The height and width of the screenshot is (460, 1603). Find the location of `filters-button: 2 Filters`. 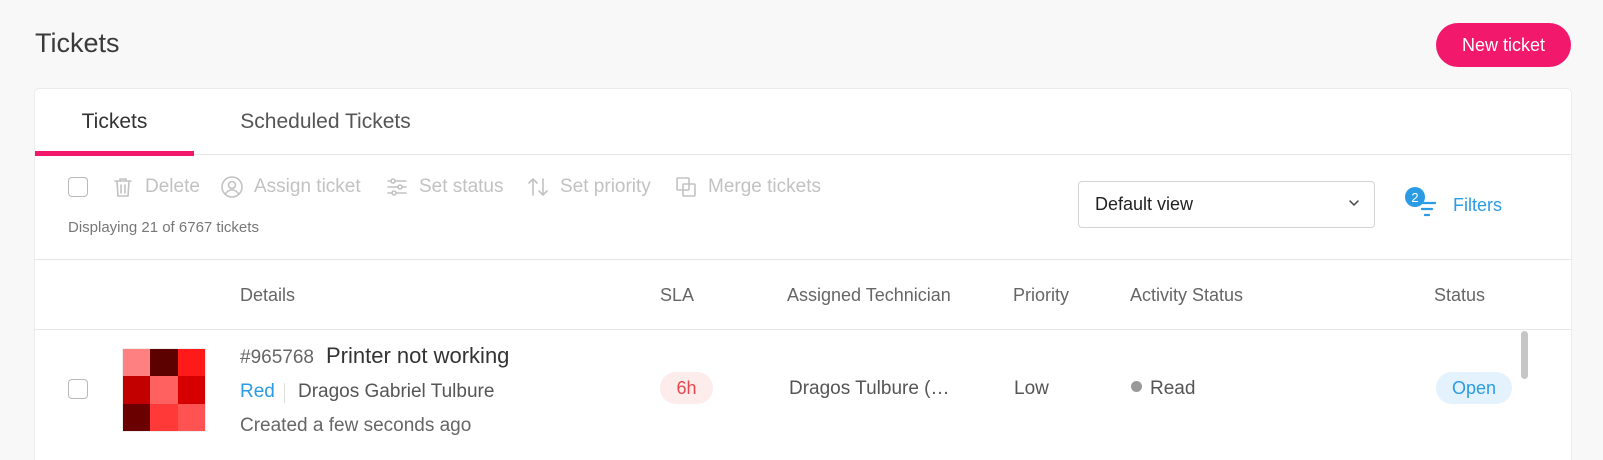

filters-button: 2 Filters is located at coordinates (1453, 205).